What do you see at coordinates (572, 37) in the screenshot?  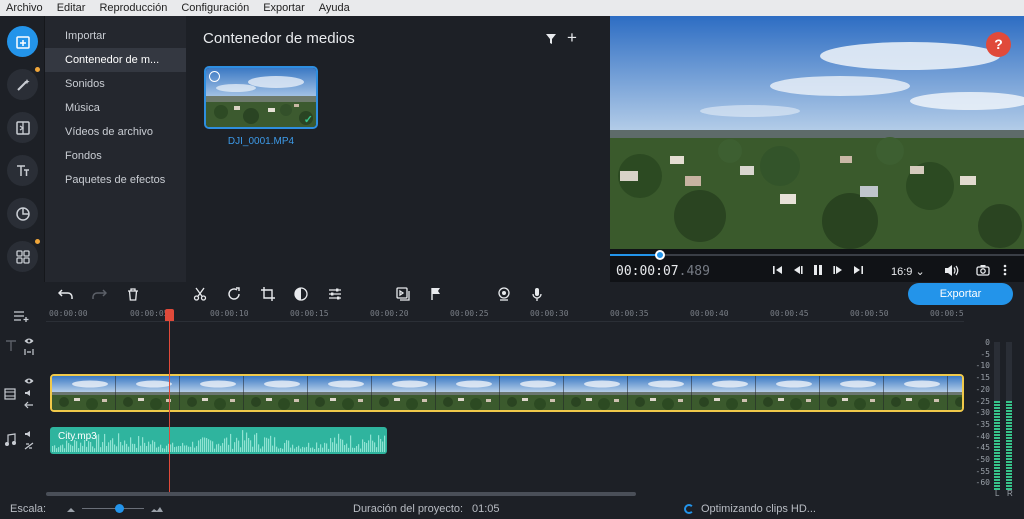 I see `add-media-button: +` at bounding box center [572, 37].